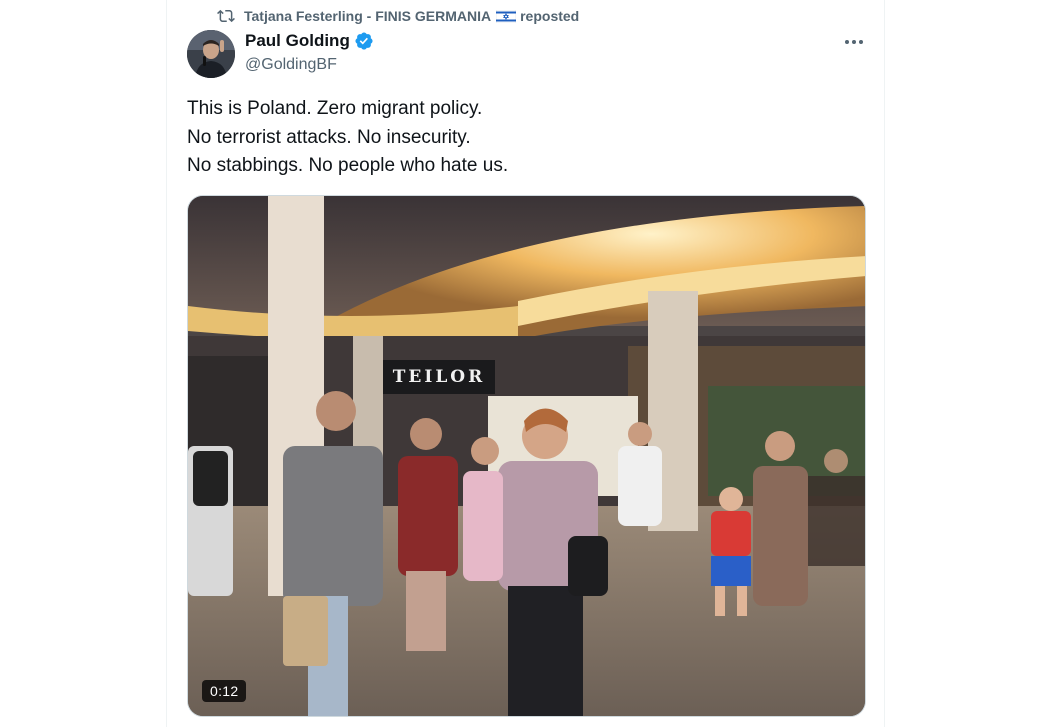 The image size is (1050, 727). I want to click on tweet-line: No terrorist attacks. No insecurity., so click(329, 137).